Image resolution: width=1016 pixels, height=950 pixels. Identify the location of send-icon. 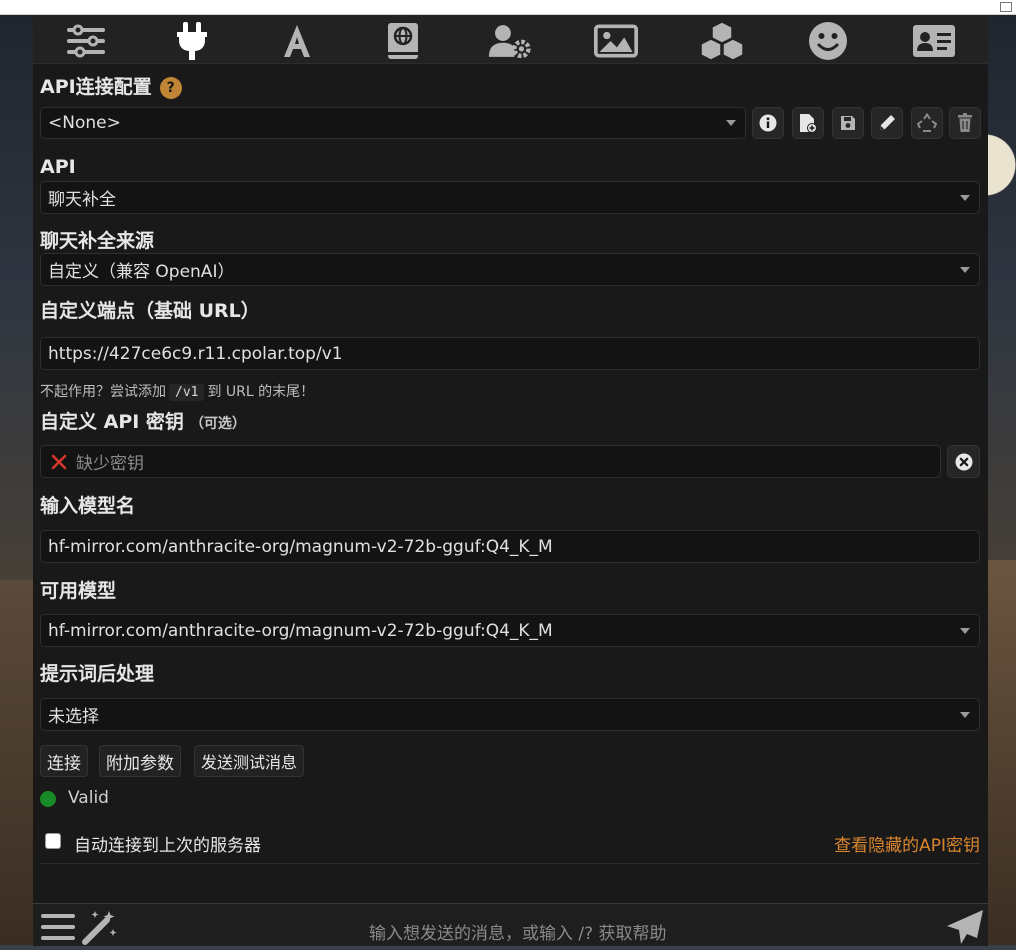
(965, 929).